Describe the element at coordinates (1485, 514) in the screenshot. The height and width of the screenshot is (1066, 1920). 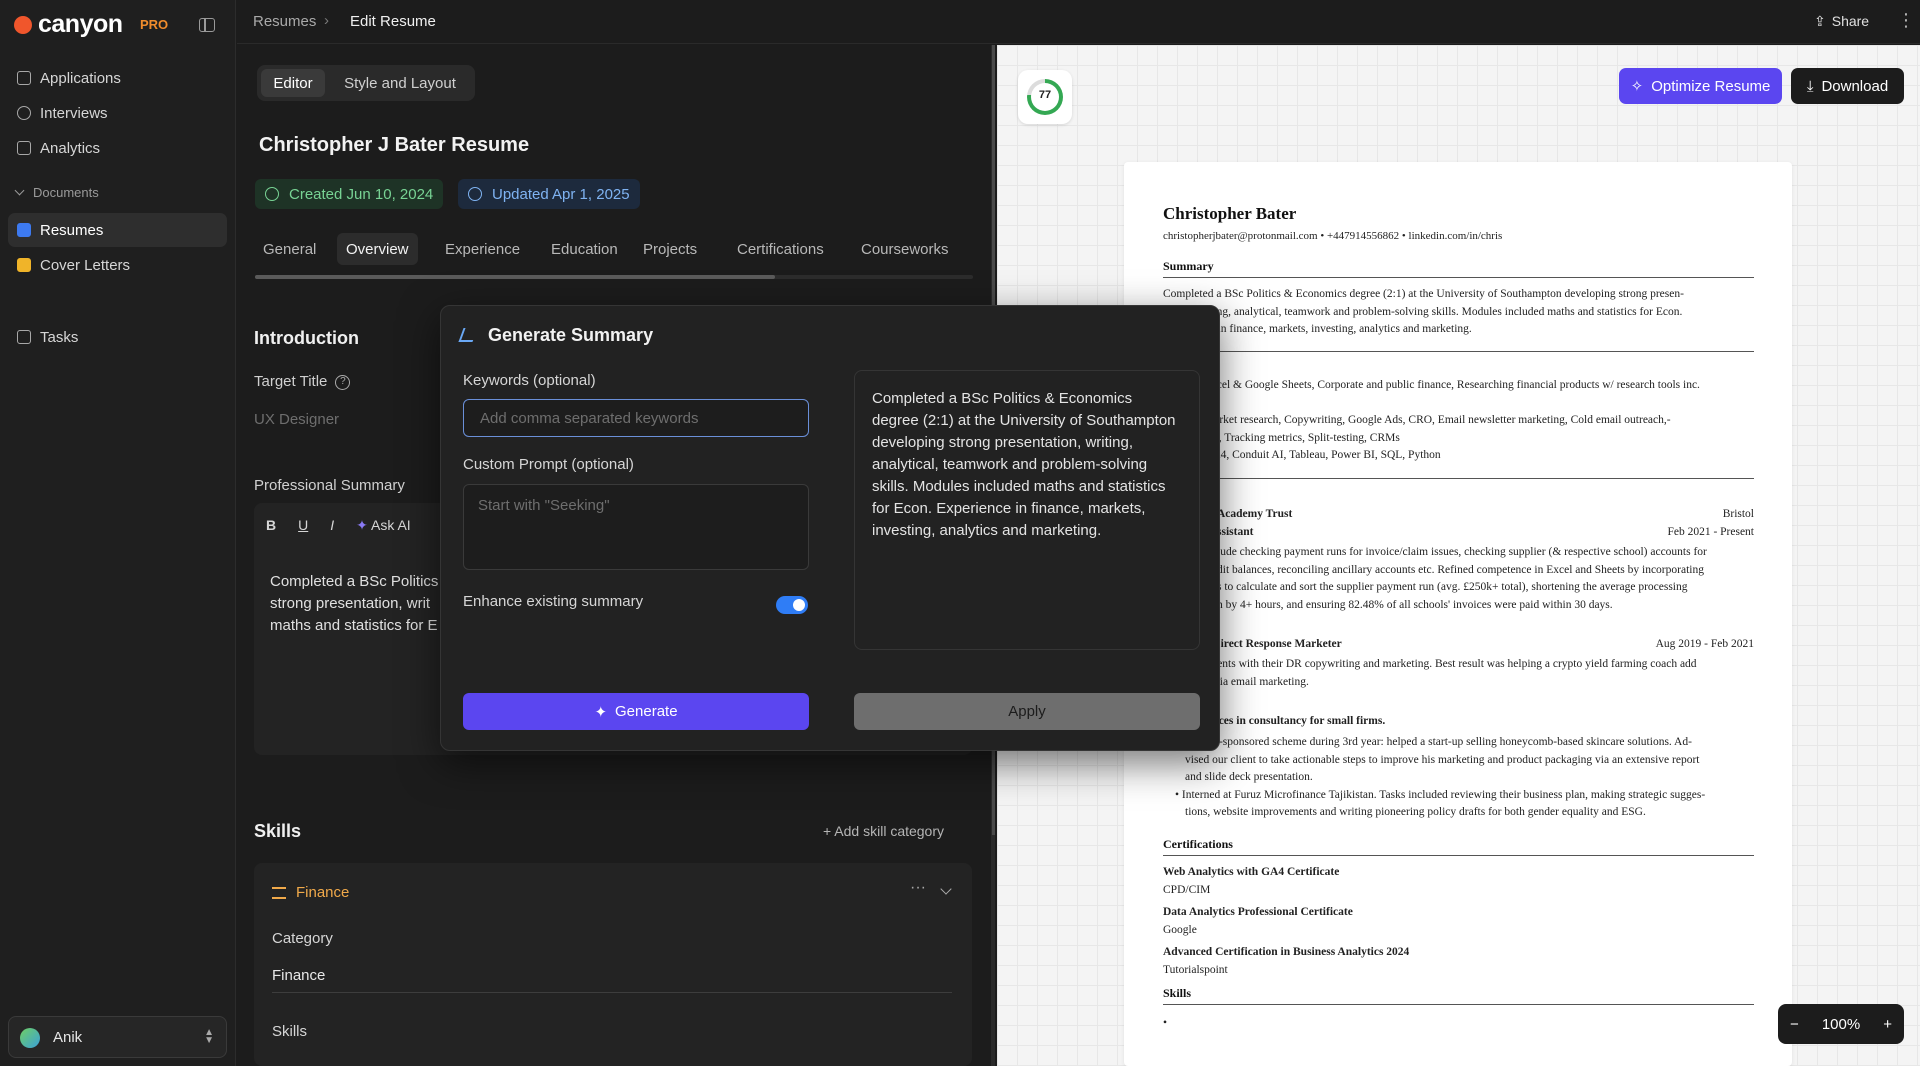
I see `resume-exp1-header: Academy Trust Bristol` at that location.